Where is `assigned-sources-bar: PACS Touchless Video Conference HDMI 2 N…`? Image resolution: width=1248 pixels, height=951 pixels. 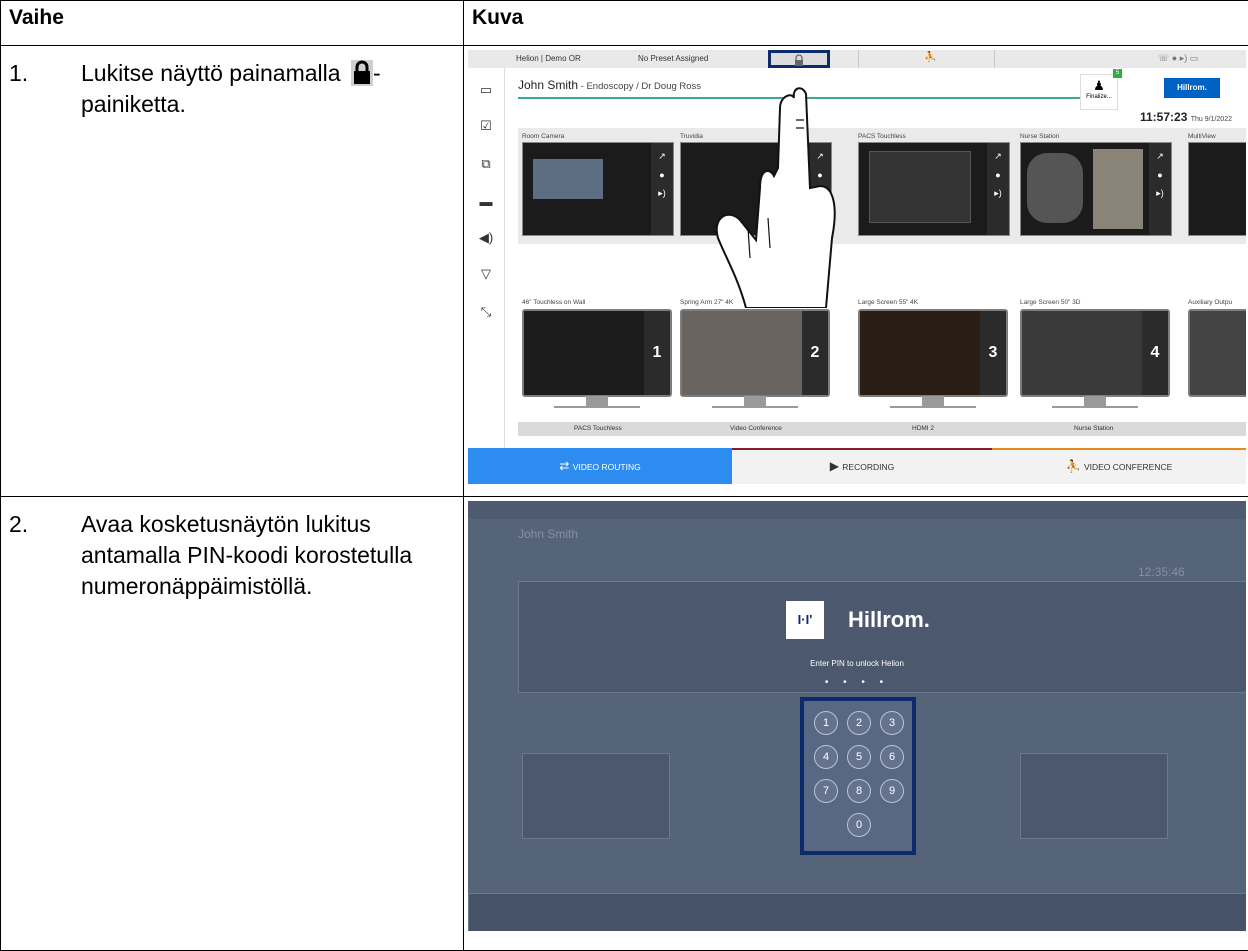 assigned-sources-bar: PACS Touchless Video Conference HDMI 2 N… is located at coordinates (882, 429).